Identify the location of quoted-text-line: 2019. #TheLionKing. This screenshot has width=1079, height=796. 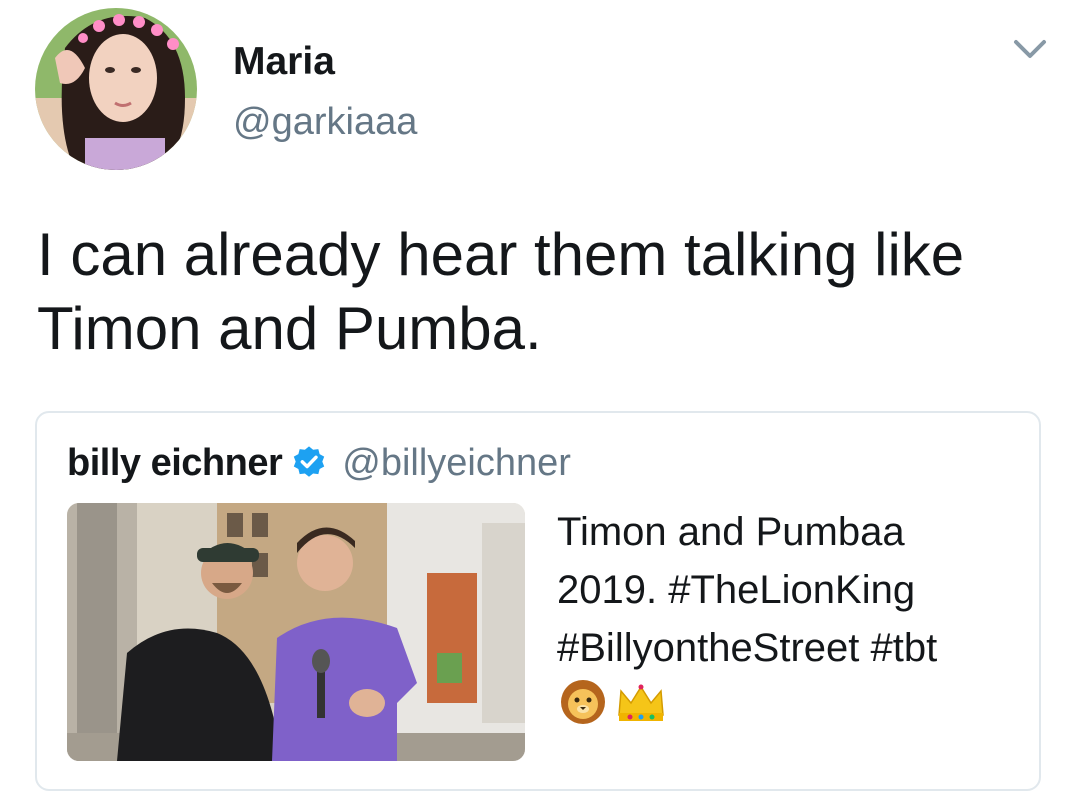
(736, 590).